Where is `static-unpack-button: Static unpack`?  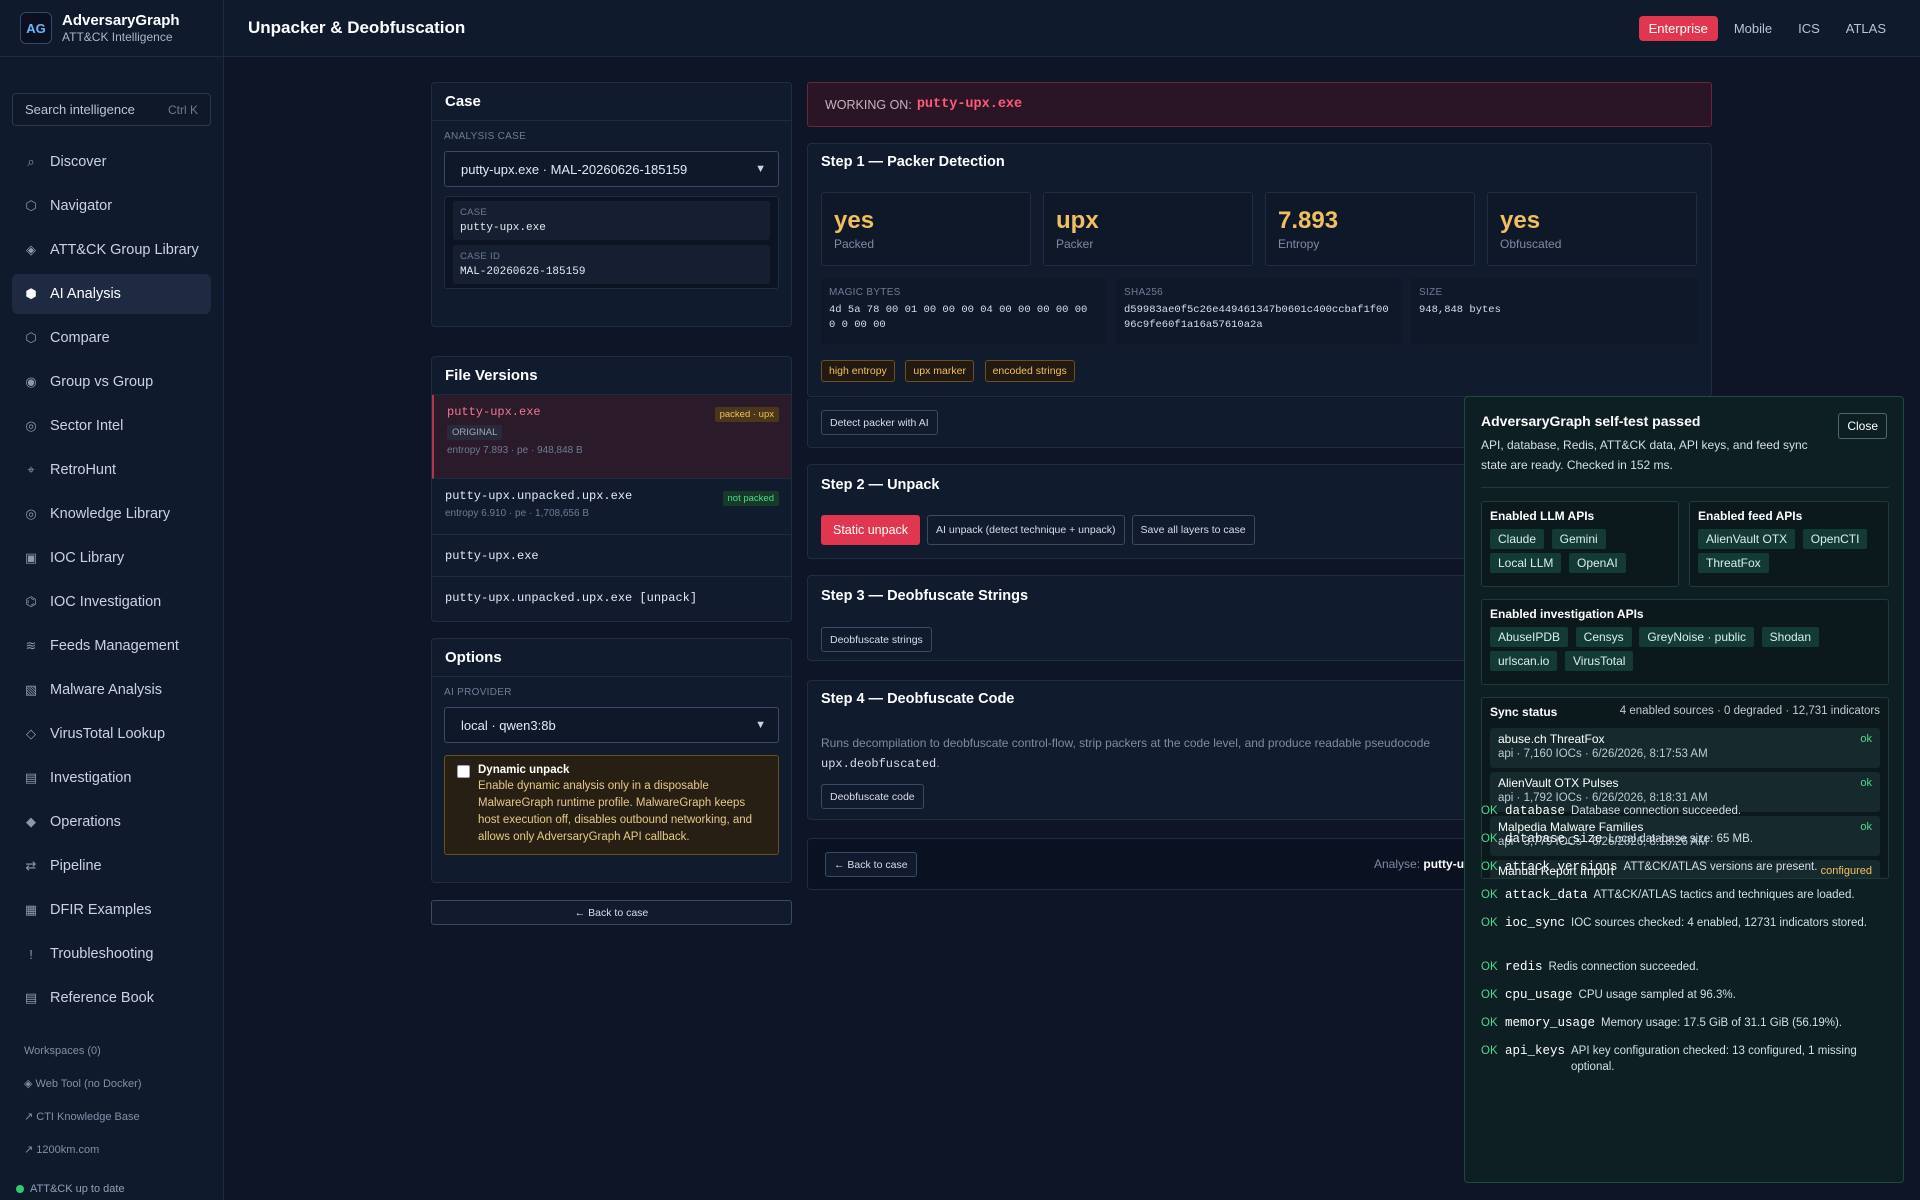
static-unpack-button: Static unpack is located at coordinates (871, 530).